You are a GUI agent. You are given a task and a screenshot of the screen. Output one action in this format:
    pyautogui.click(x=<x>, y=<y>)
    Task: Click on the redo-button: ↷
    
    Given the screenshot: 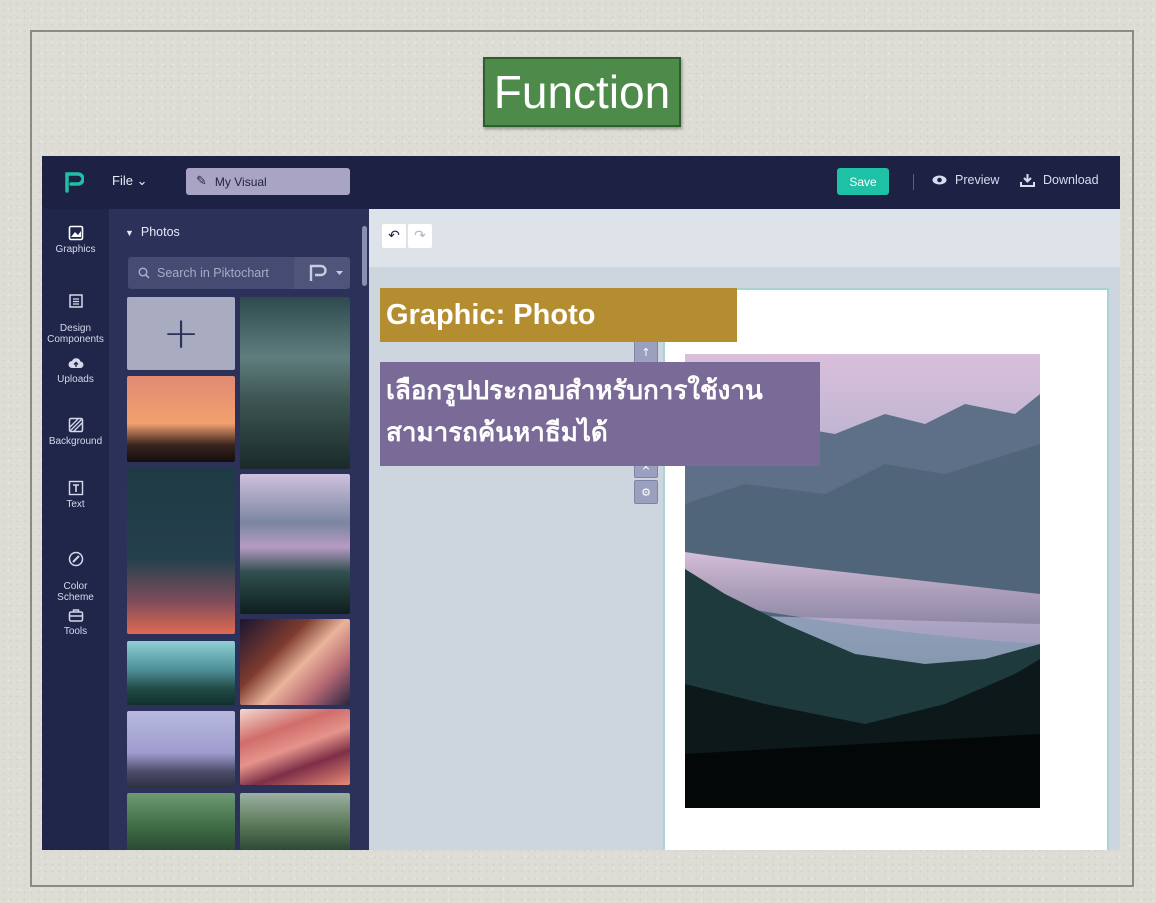 What is the action you would take?
    pyautogui.click(x=420, y=236)
    